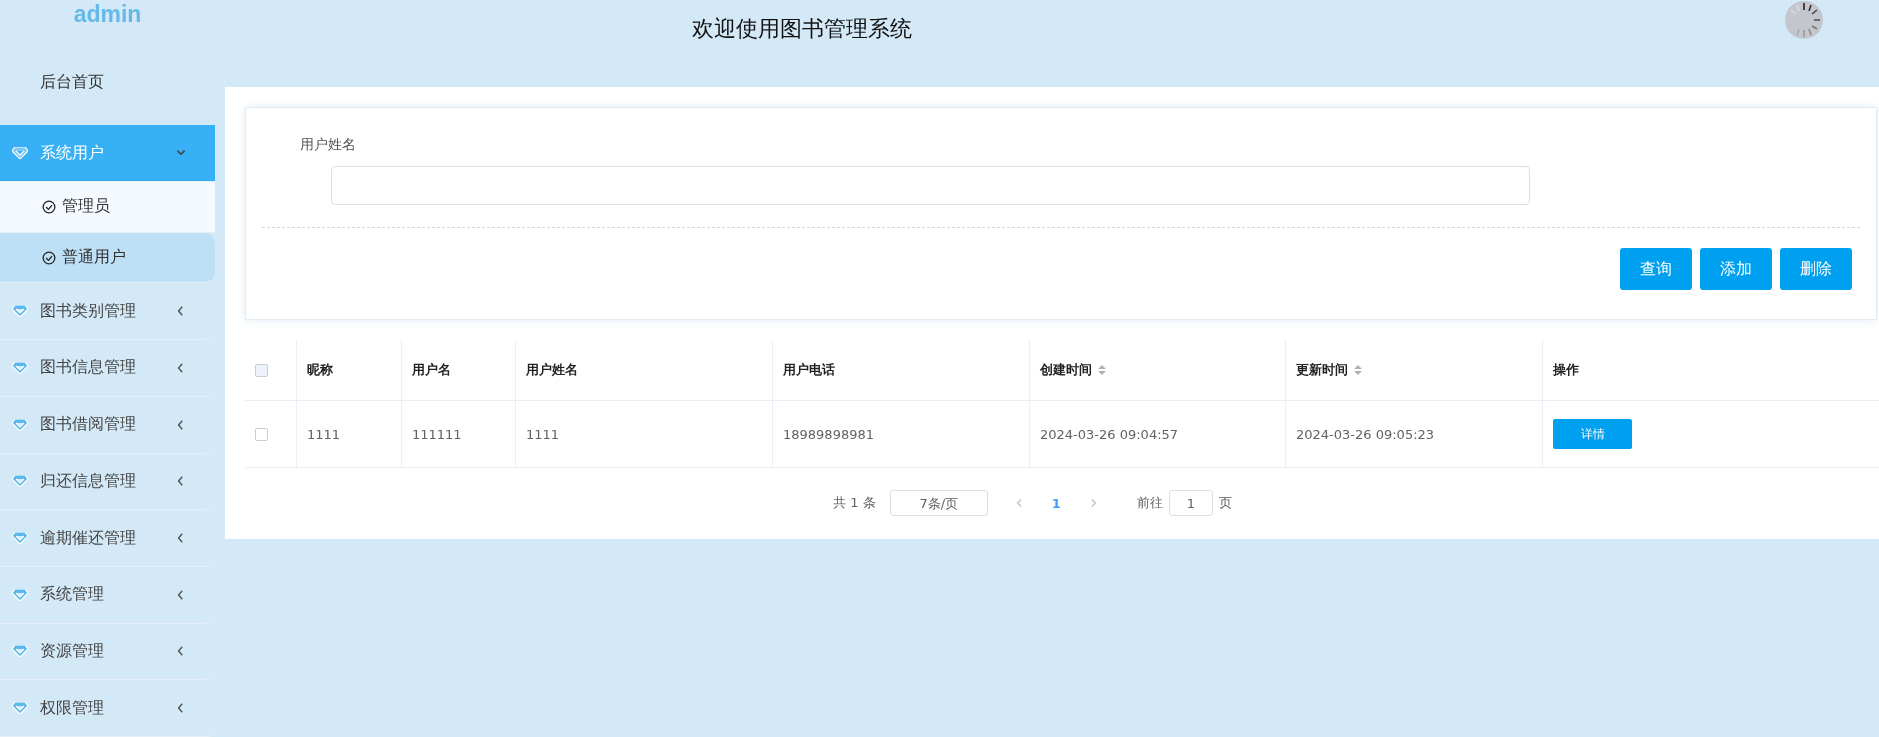 This screenshot has width=1879, height=737. I want to click on table-cell: 18989898981, so click(828, 434).